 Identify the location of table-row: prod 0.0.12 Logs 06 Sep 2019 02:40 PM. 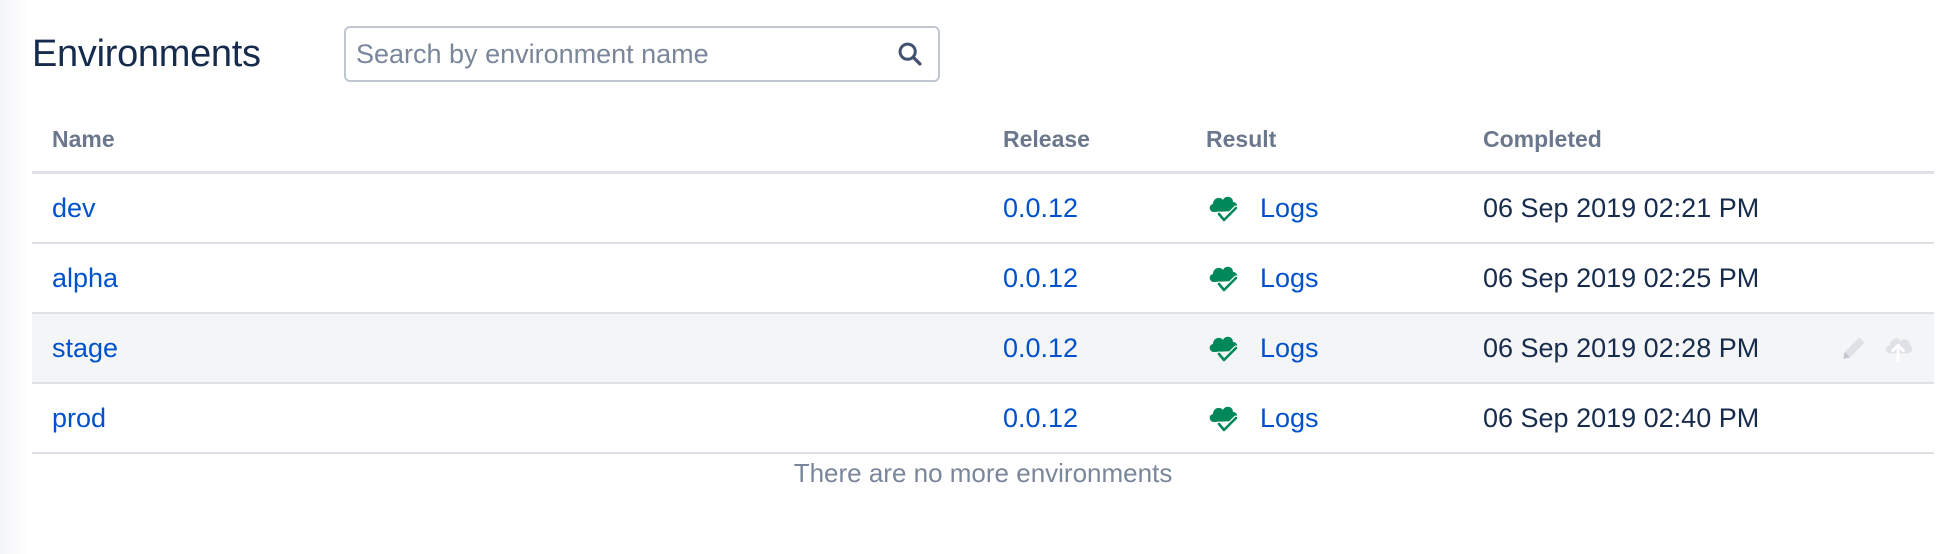
(983, 419).